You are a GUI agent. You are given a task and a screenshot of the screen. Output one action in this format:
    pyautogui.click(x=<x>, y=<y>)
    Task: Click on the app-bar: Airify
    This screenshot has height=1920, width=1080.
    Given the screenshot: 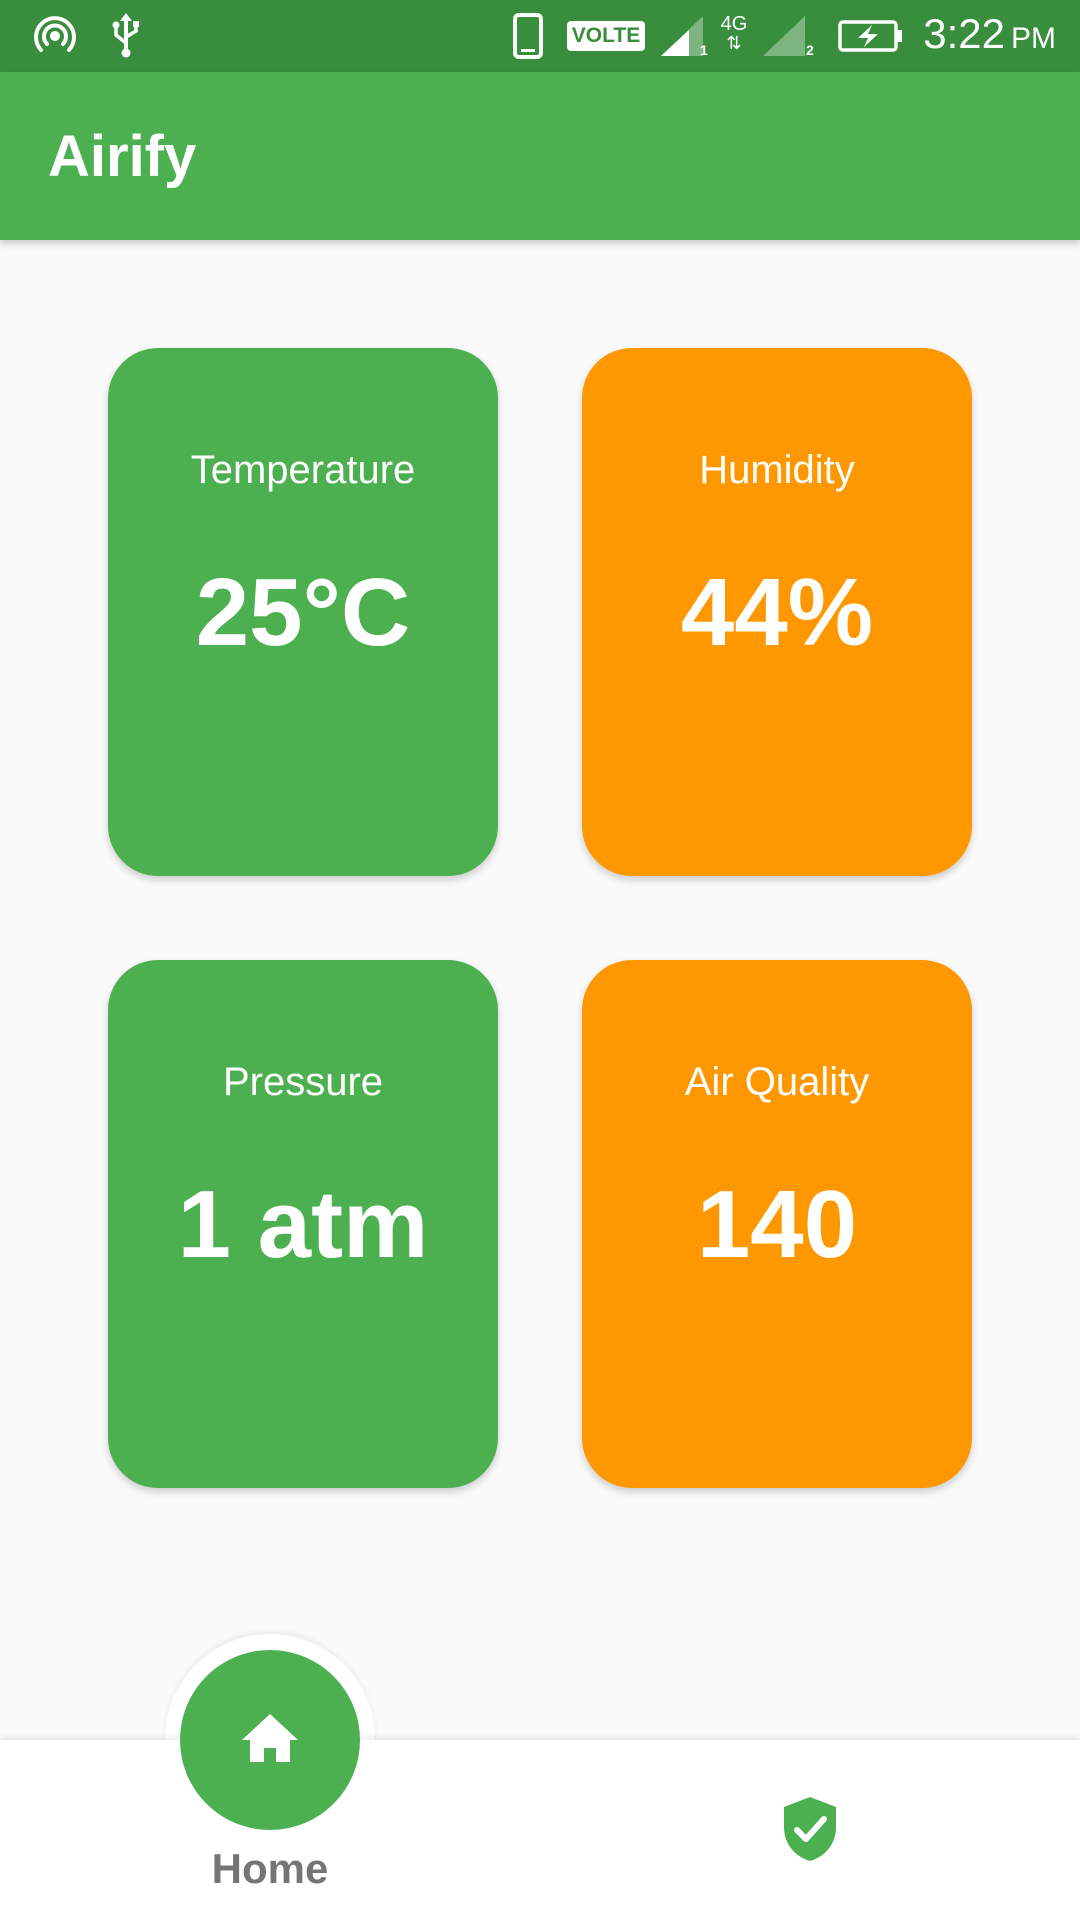 What is the action you would take?
    pyautogui.click(x=540, y=156)
    